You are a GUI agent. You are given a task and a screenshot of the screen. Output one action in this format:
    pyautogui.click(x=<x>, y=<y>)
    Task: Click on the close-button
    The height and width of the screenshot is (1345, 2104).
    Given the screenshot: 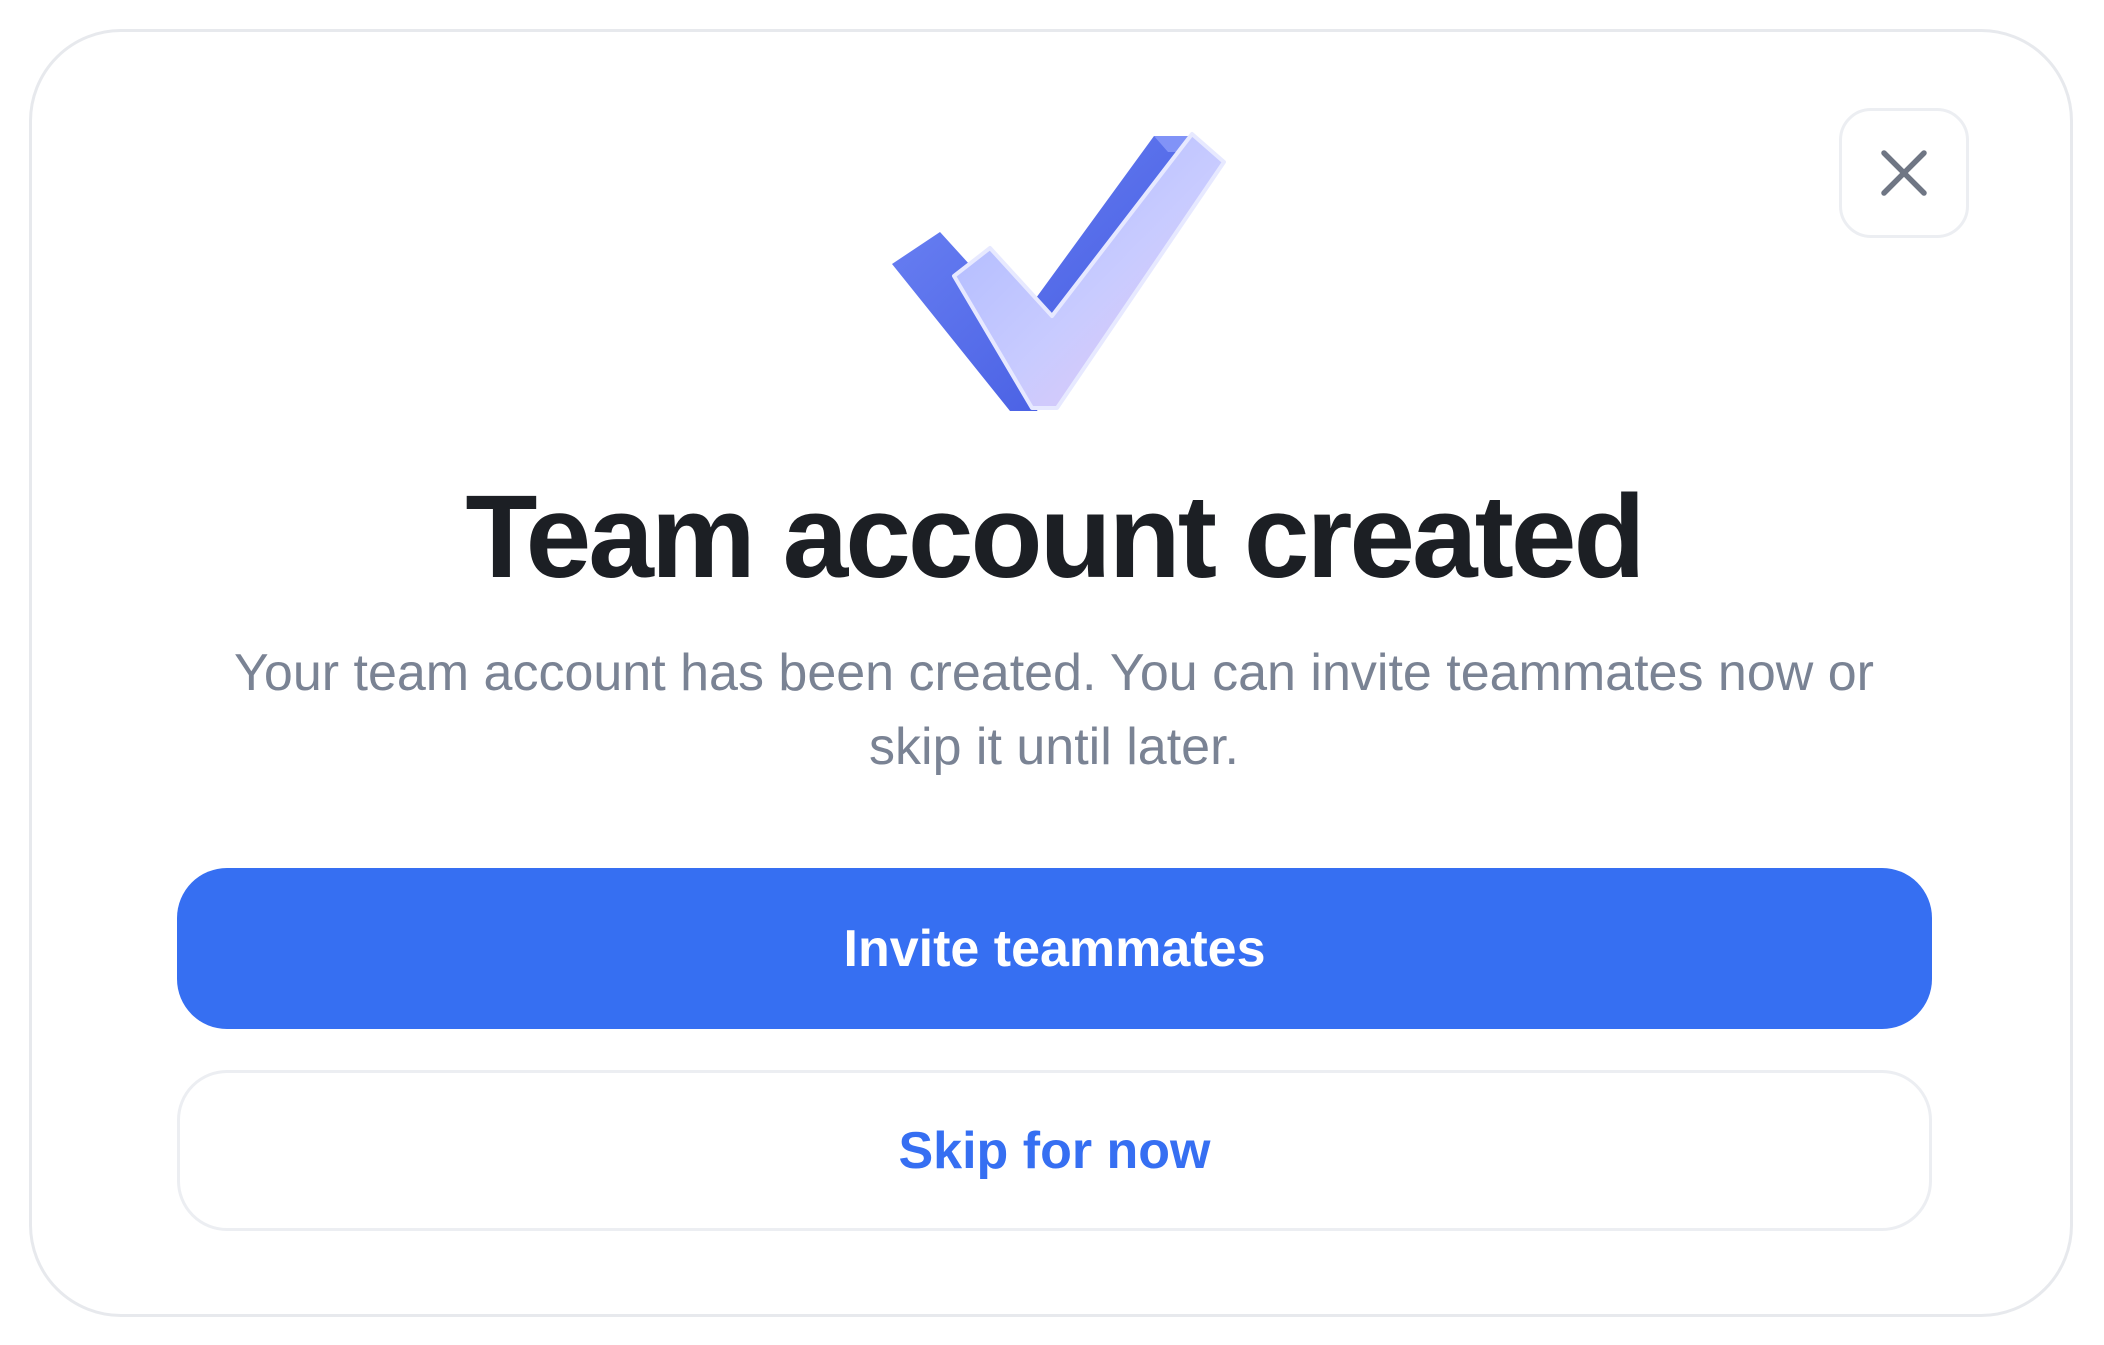 What is the action you would take?
    pyautogui.click(x=1904, y=173)
    